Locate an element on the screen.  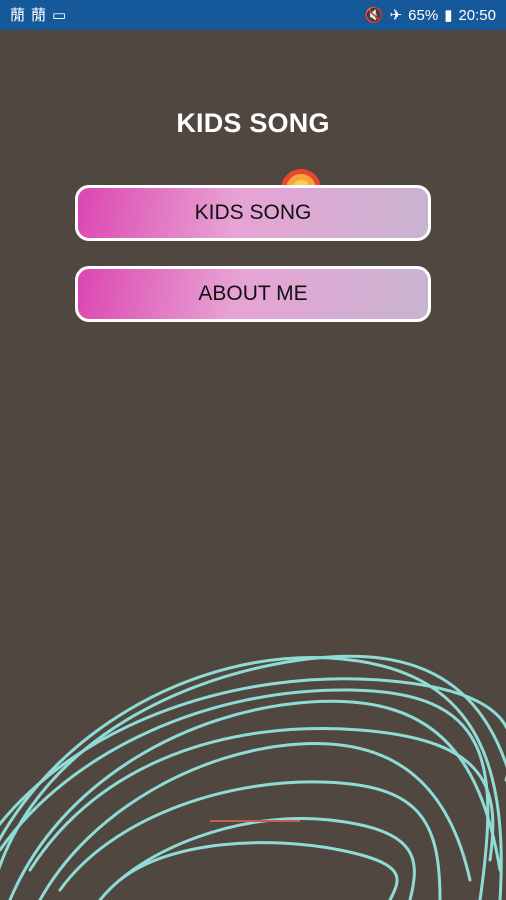
page-title: KIDS SONG is located at coordinates (253, 123).